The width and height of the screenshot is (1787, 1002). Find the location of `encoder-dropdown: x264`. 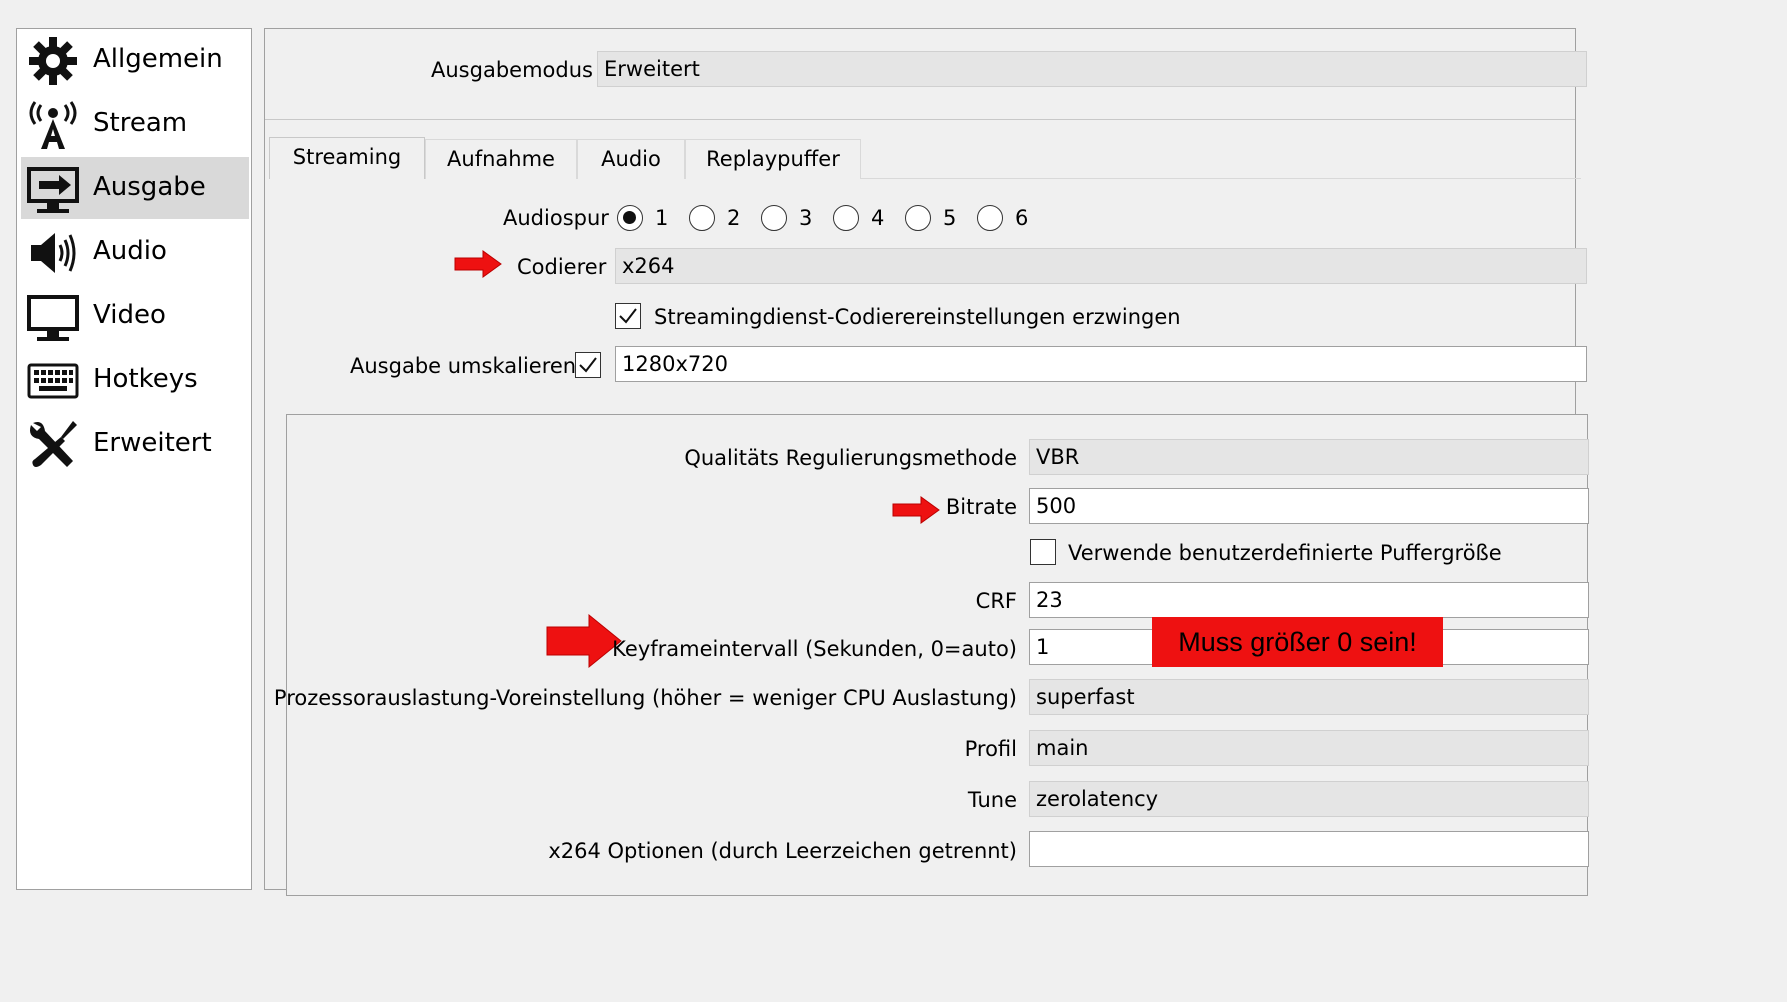

encoder-dropdown: x264 is located at coordinates (1101, 266).